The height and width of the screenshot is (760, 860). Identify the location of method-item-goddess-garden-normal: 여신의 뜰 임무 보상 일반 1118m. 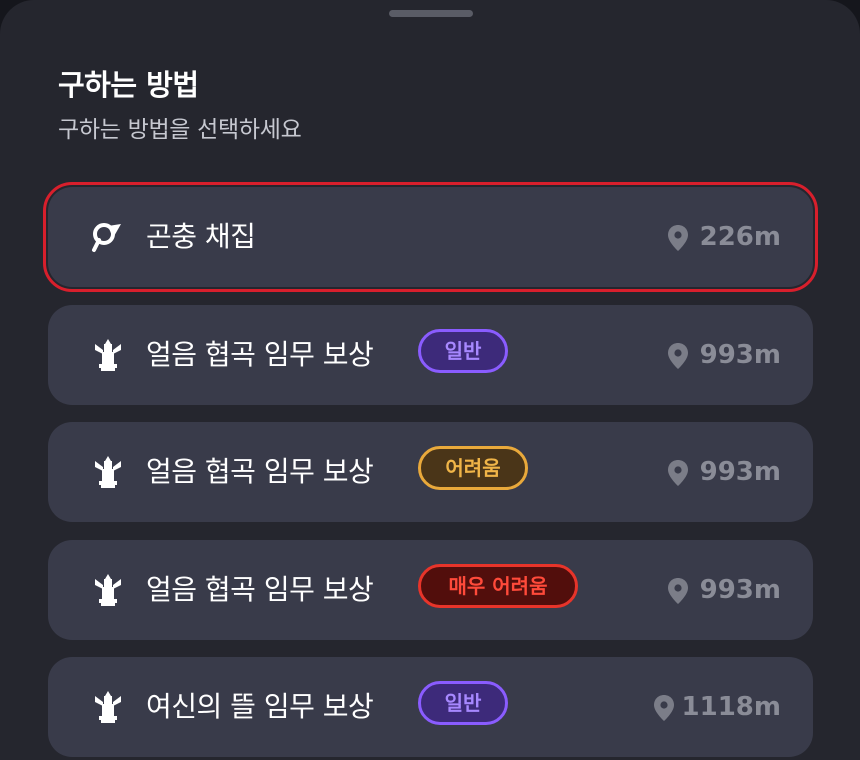
(430, 707).